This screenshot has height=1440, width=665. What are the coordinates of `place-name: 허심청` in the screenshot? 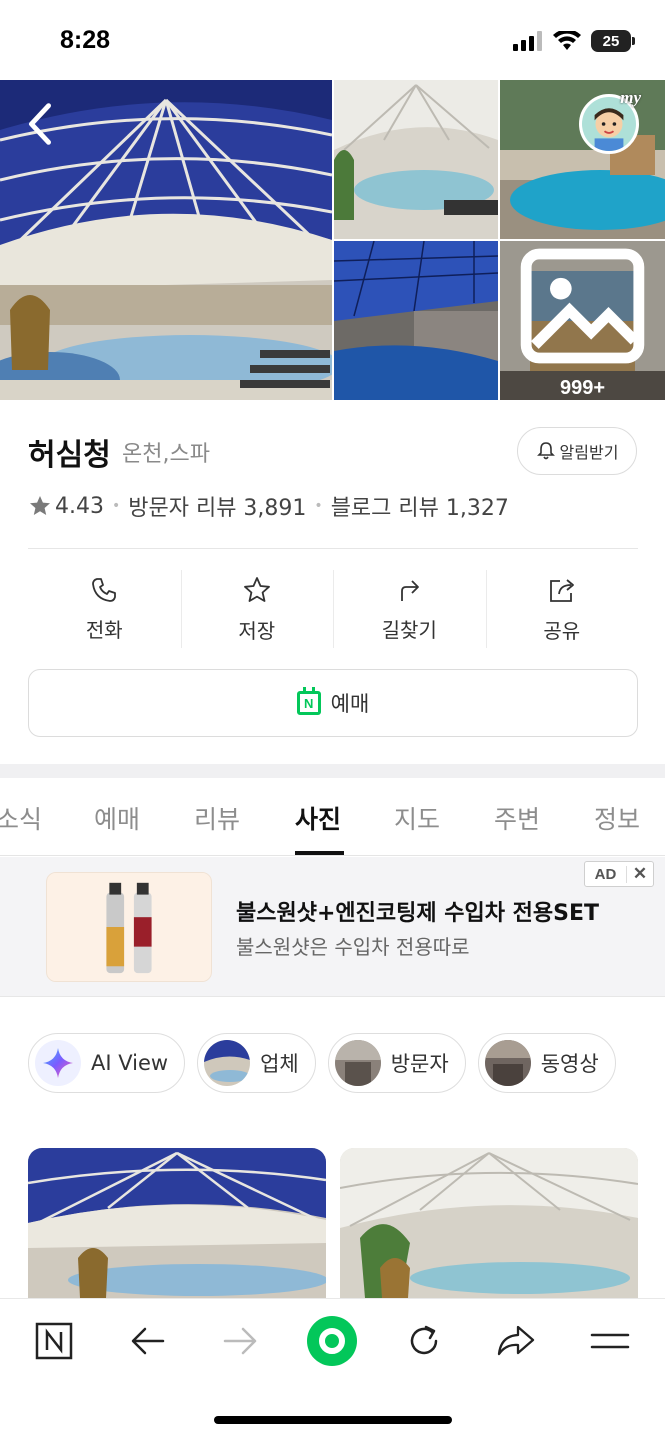 It's located at (69, 455).